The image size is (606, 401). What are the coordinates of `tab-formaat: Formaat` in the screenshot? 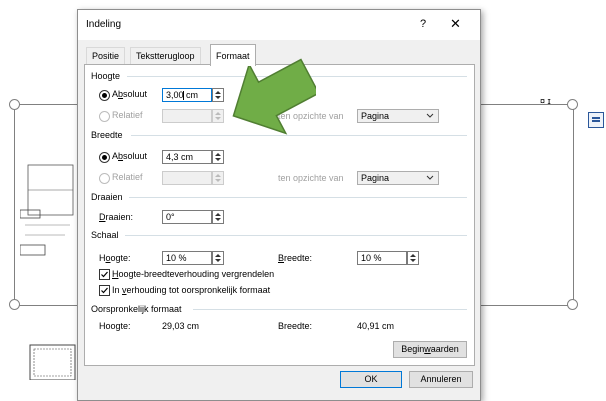 It's located at (233, 55).